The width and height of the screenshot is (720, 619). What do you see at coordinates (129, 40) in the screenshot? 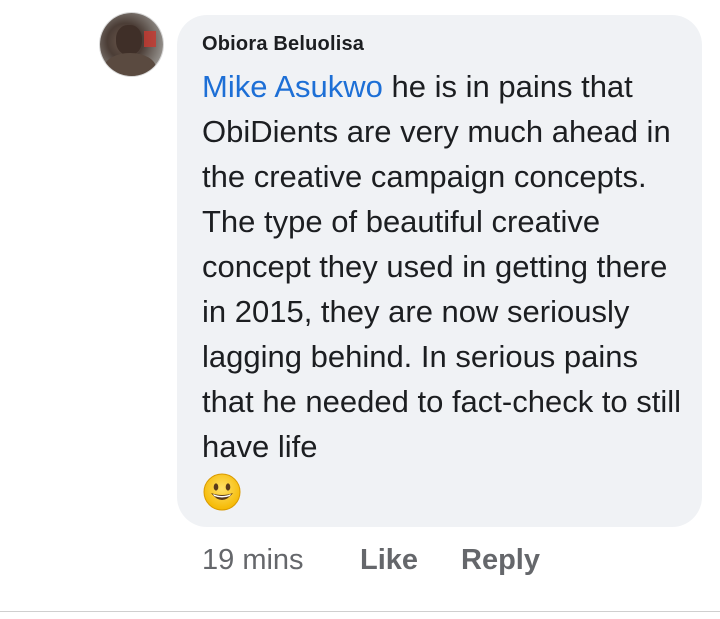
I see `avatar-head` at bounding box center [129, 40].